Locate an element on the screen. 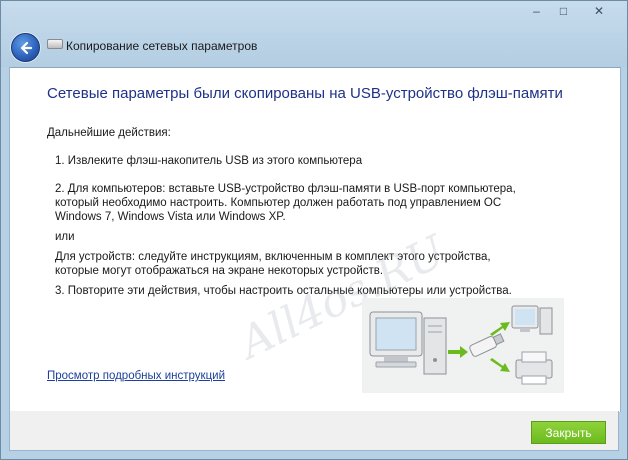 This screenshot has height=460, width=628. monitor-icon is located at coordinates (396, 339).